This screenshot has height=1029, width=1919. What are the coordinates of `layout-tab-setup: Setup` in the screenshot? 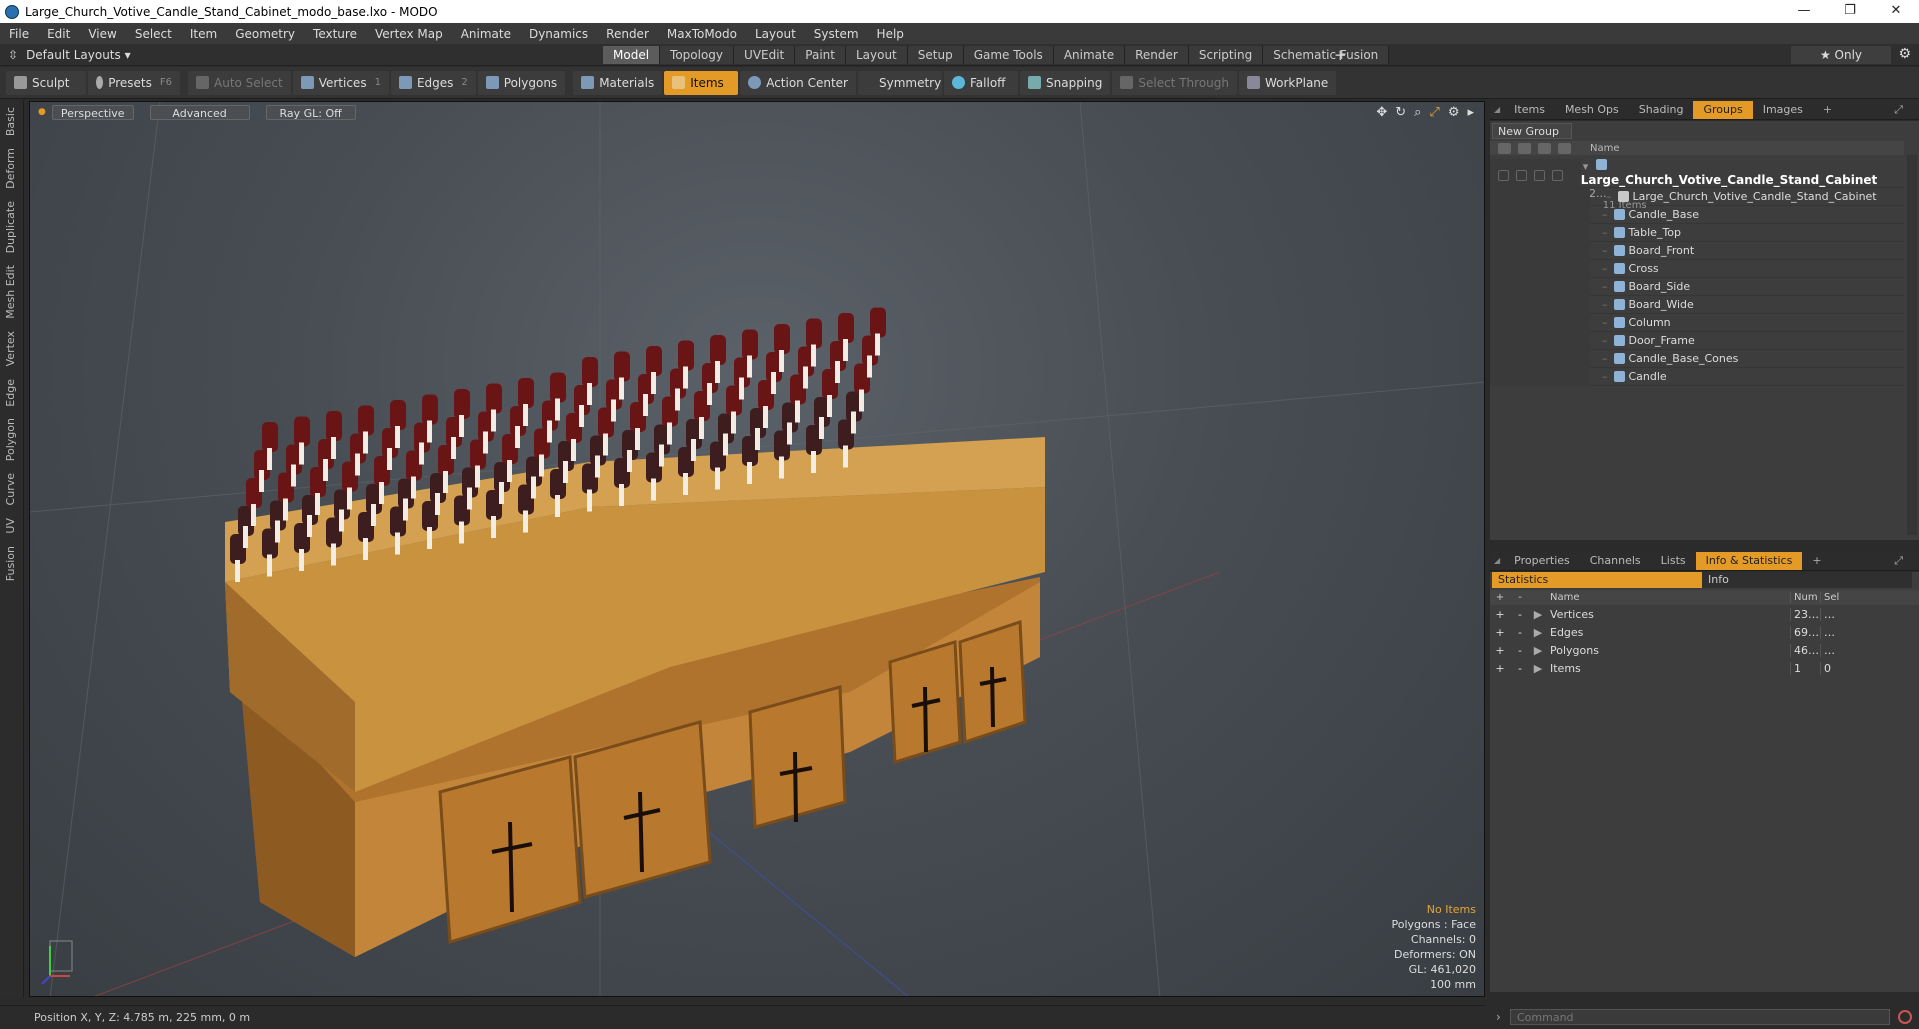 It's located at (935, 54).